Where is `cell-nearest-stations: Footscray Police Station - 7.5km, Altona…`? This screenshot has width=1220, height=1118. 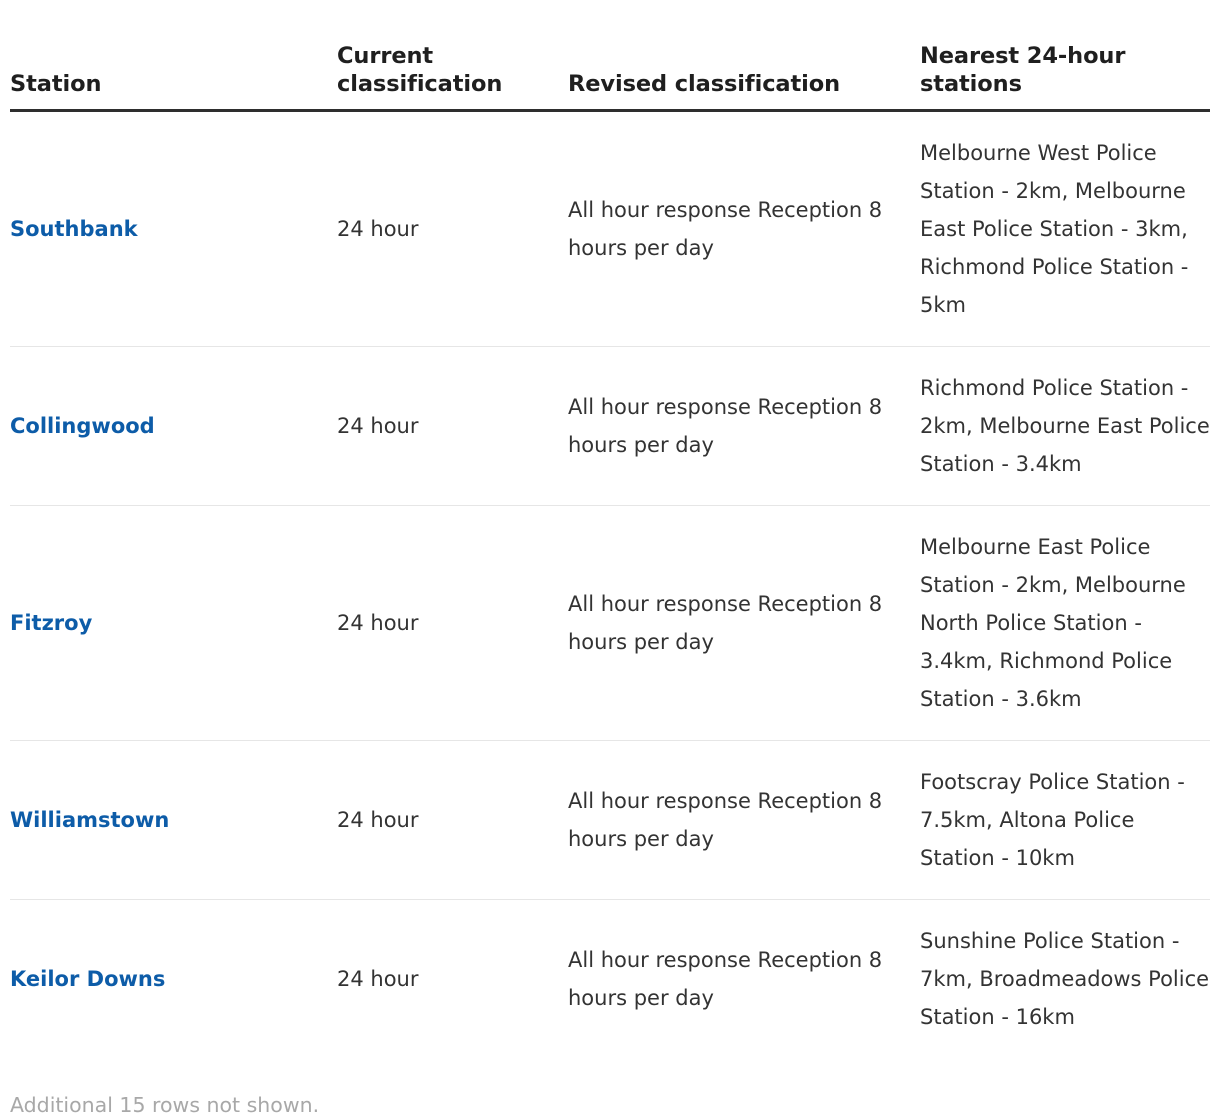 cell-nearest-stations: Footscray Police Station - 7.5km, Altona… is located at coordinates (1065, 820).